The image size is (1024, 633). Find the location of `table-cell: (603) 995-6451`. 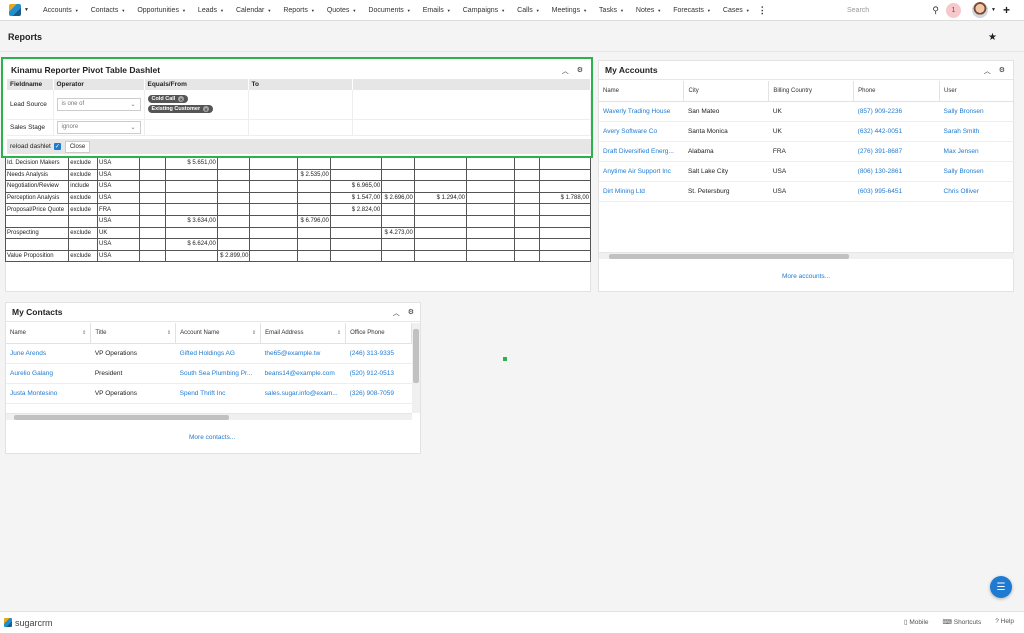

table-cell: (603) 995-6451 is located at coordinates (896, 191).